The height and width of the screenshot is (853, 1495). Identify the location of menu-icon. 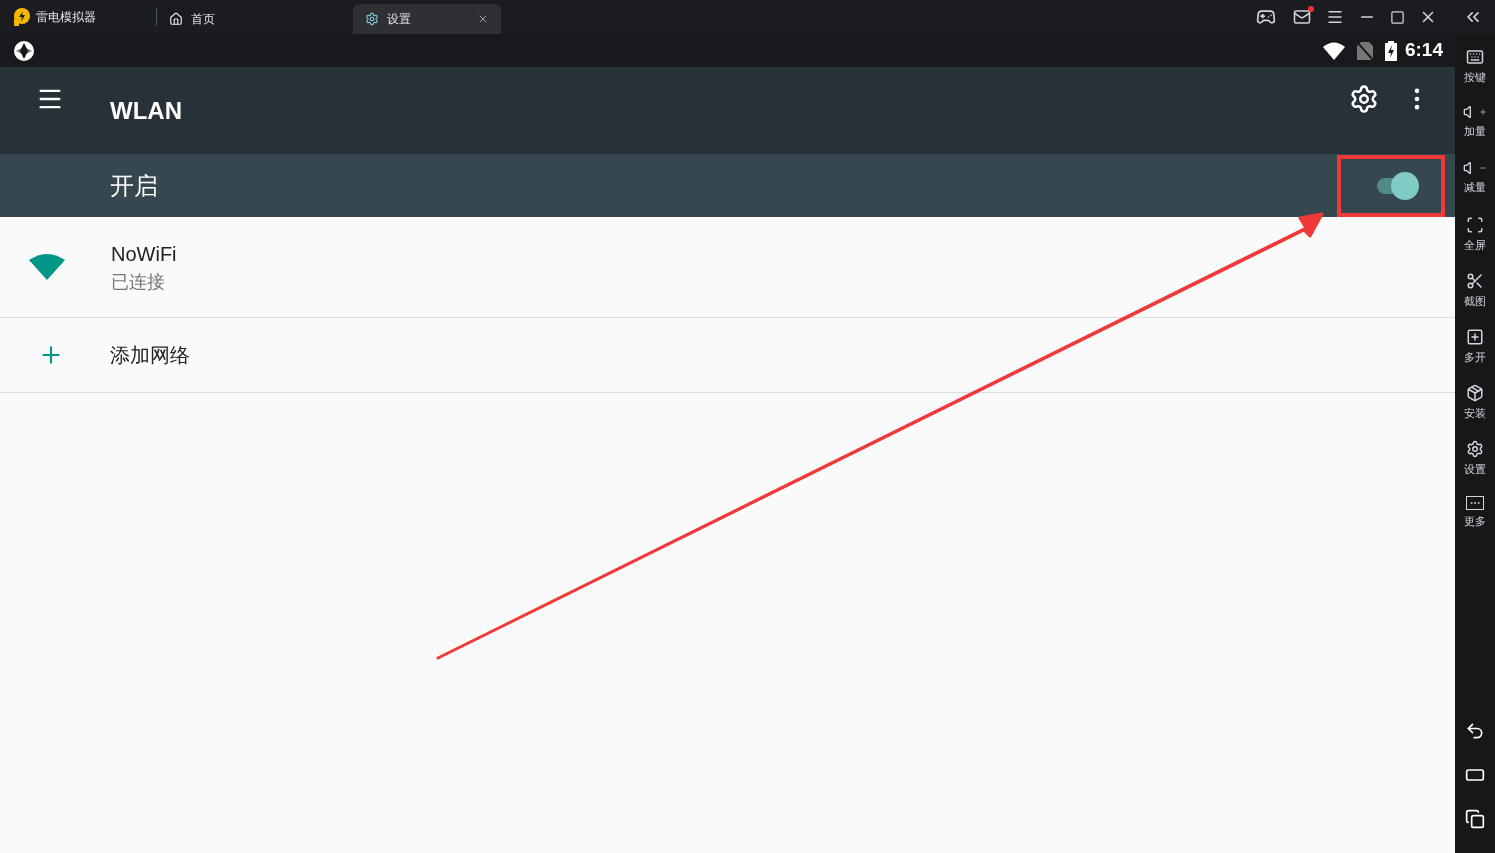
(1335, 17).